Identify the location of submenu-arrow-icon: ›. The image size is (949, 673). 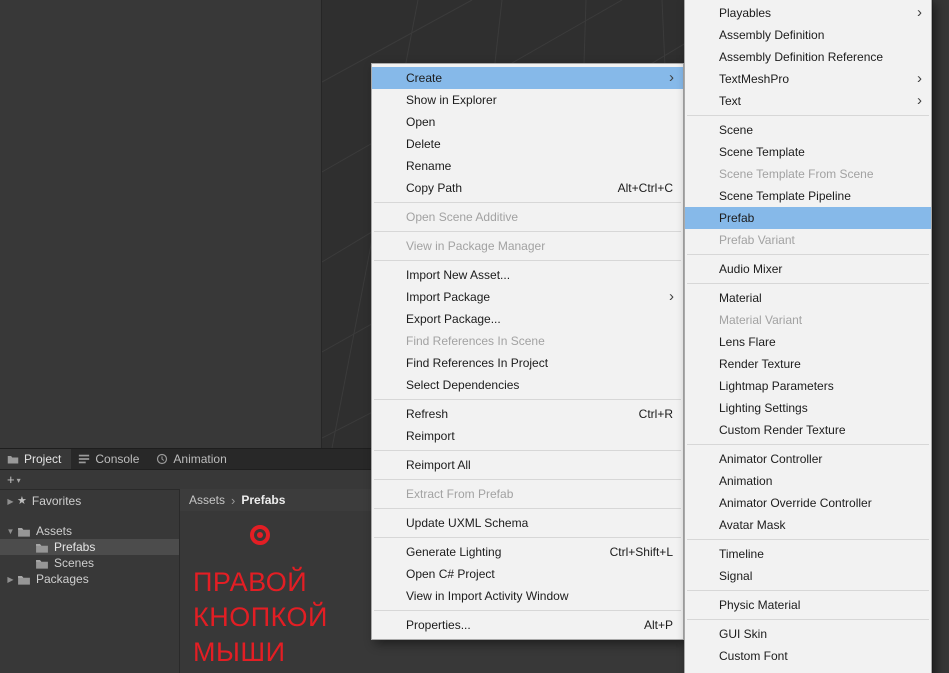
(919, 78).